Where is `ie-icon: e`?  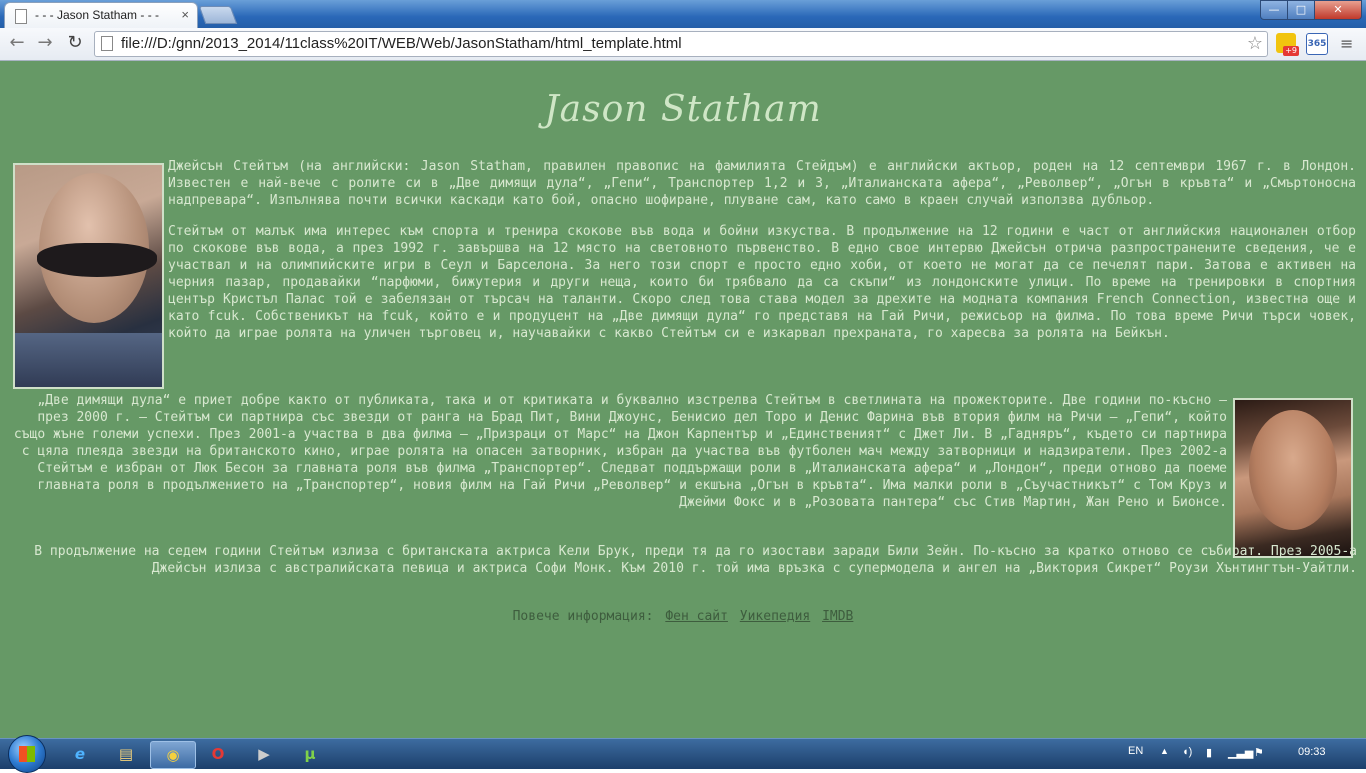
ie-icon: e is located at coordinates (80, 754).